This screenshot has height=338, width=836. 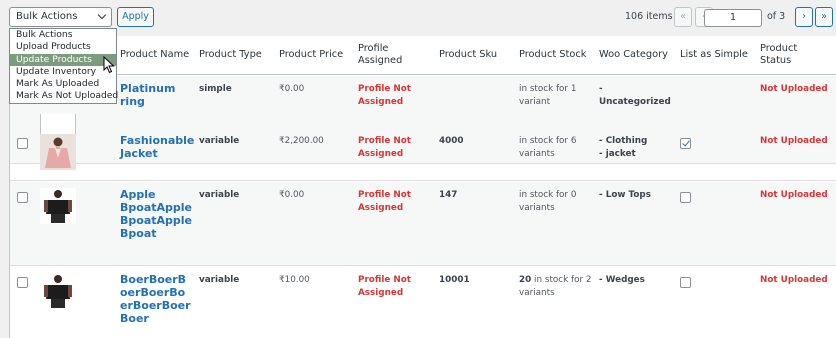 What do you see at coordinates (683, 17) in the screenshot?
I see `first-page-button: «` at bounding box center [683, 17].